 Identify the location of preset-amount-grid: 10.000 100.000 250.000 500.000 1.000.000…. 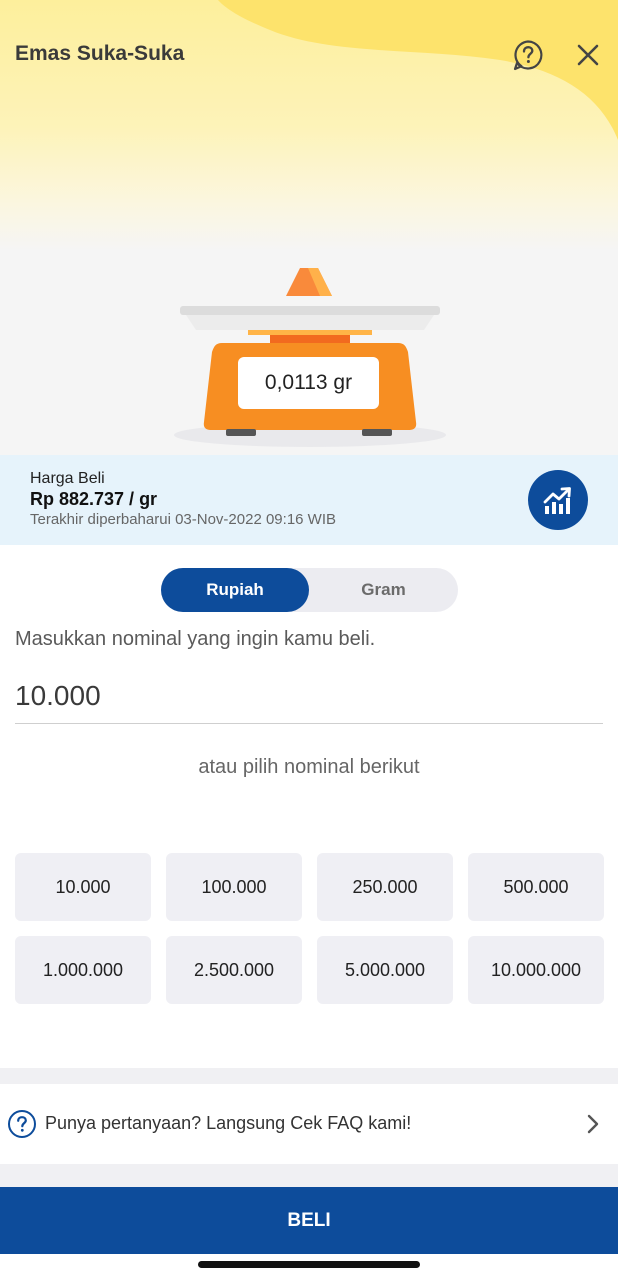
(309, 928).